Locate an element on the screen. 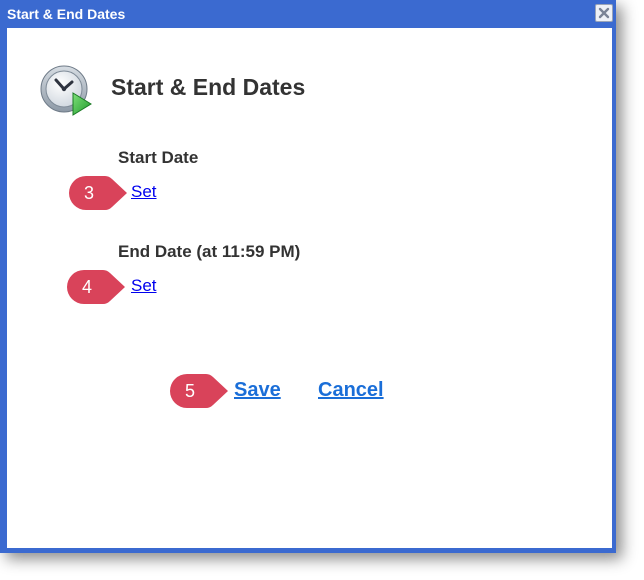 The width and height of the screenshot is (644, 580). end-date-set-link: Set is located at coordinates (144, 286).